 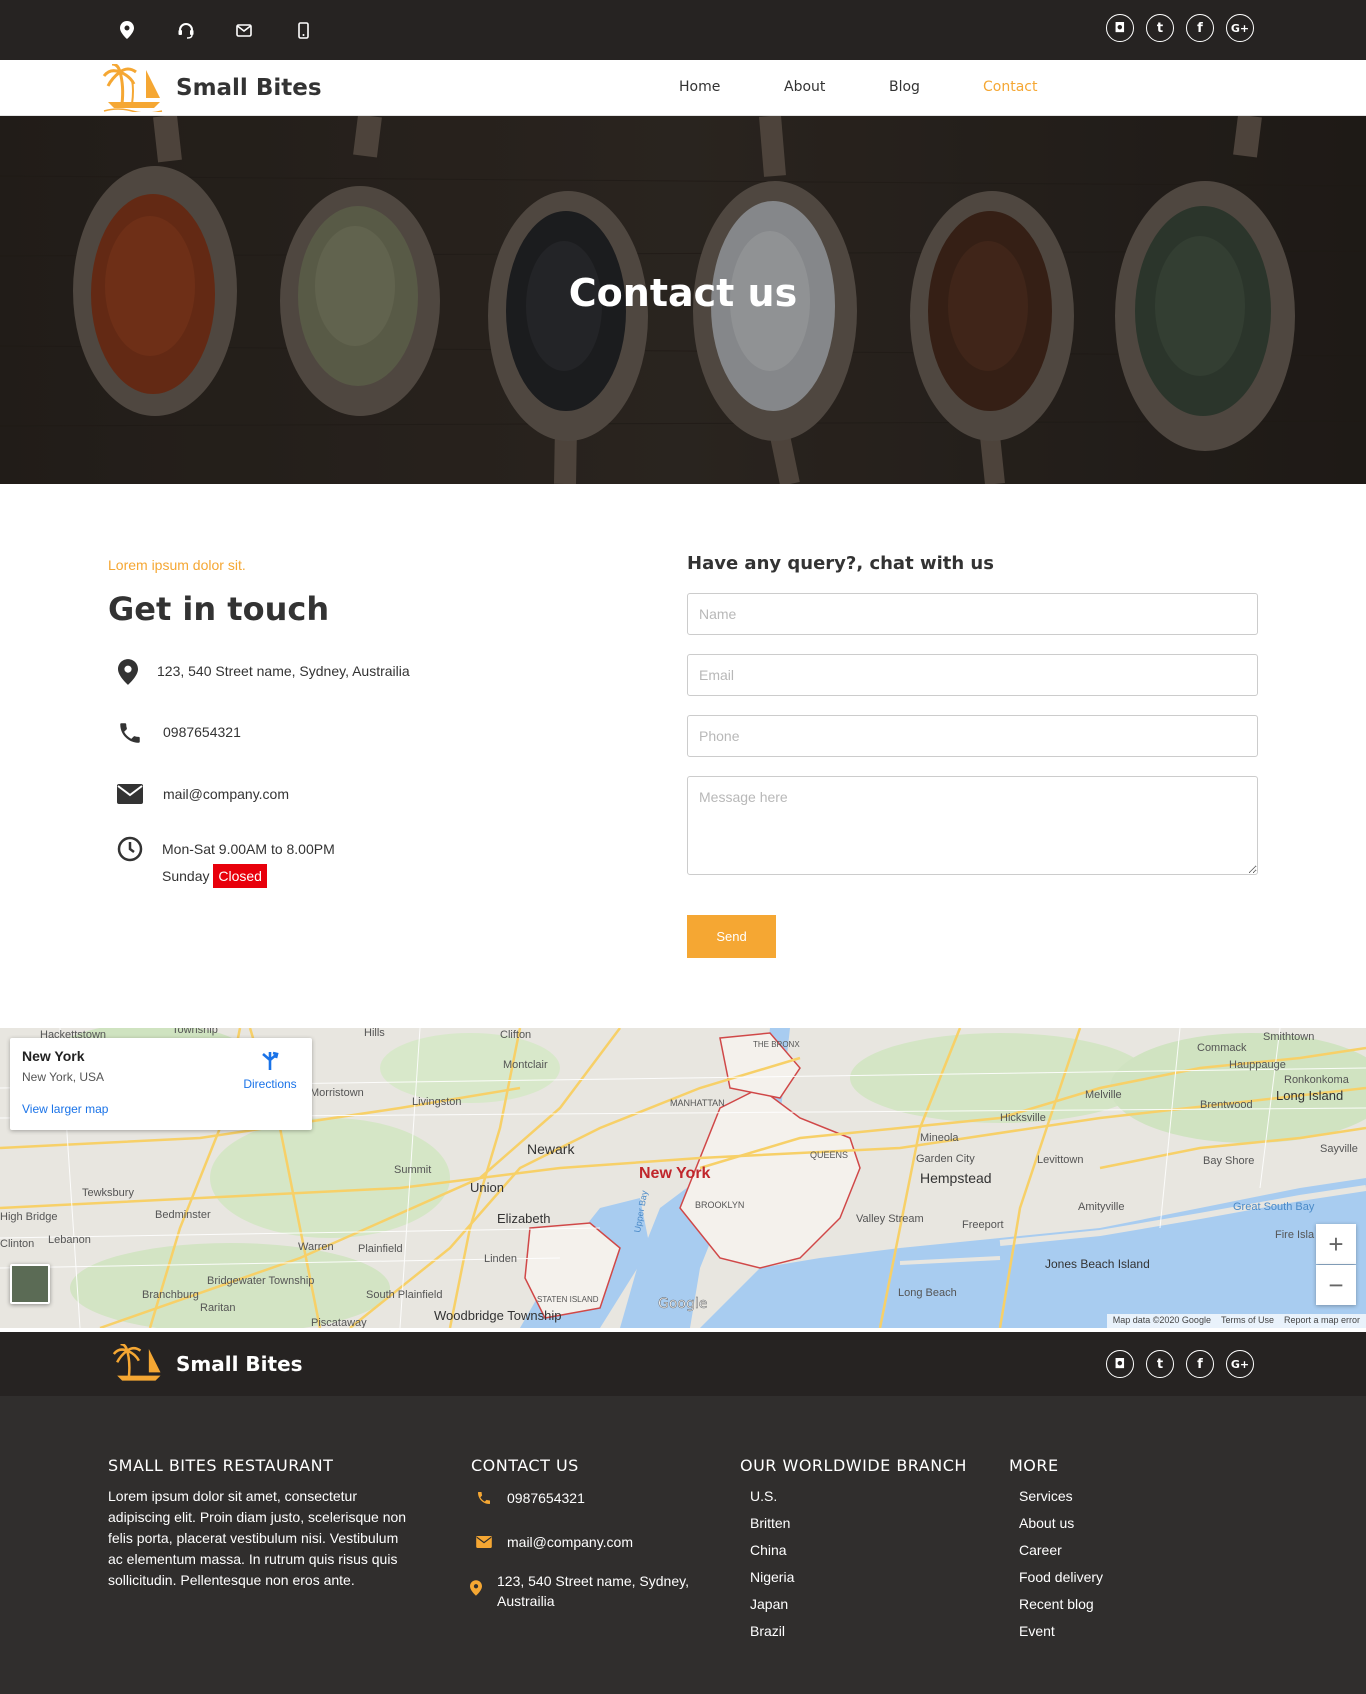 I want to click on directions-label: Directions, so click(x=270, y=1084).